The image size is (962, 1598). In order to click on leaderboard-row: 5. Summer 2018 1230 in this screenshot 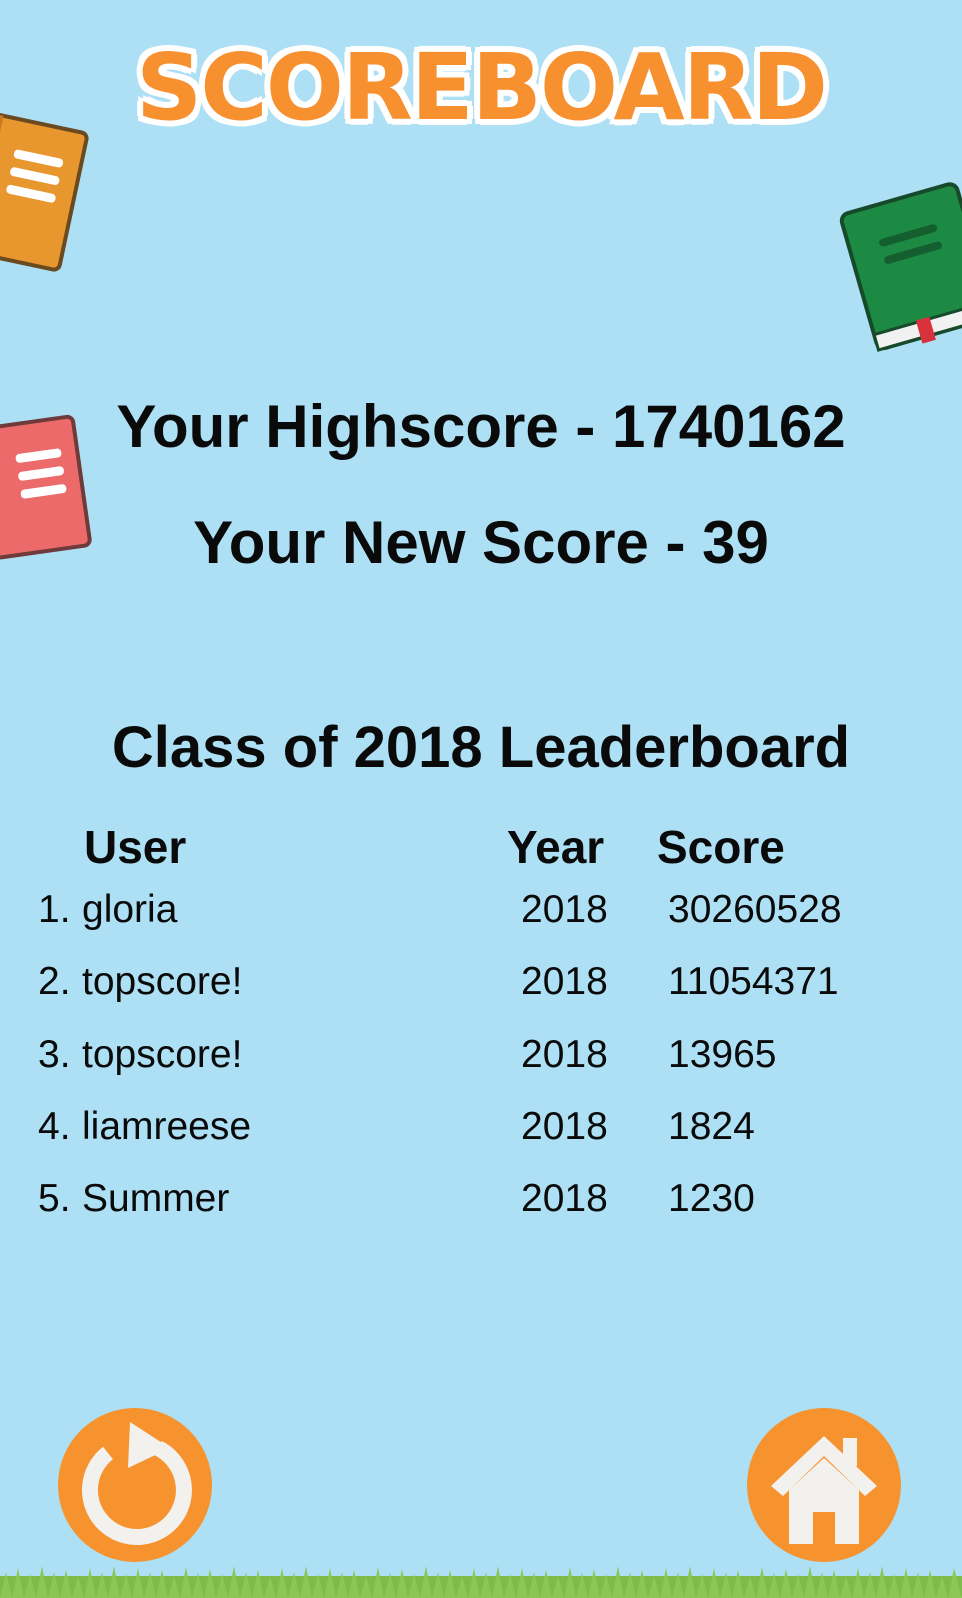, I will do `click(481, 1207)`.